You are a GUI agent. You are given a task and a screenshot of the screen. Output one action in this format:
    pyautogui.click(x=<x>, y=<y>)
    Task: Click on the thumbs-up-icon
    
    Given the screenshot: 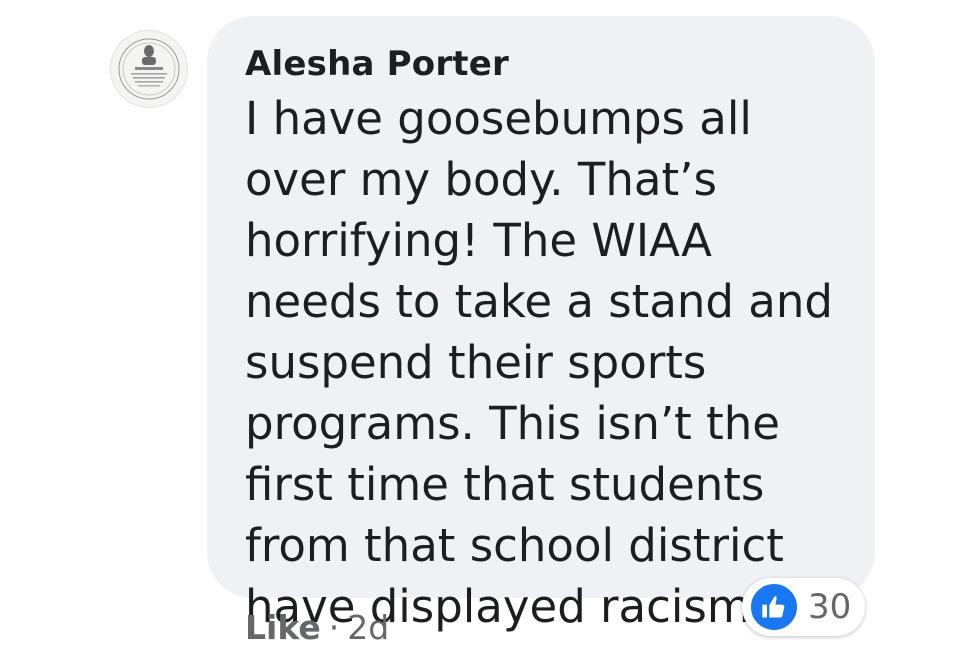 What is the action you would take?
    pyautogui.click(x=774, y=607)
    